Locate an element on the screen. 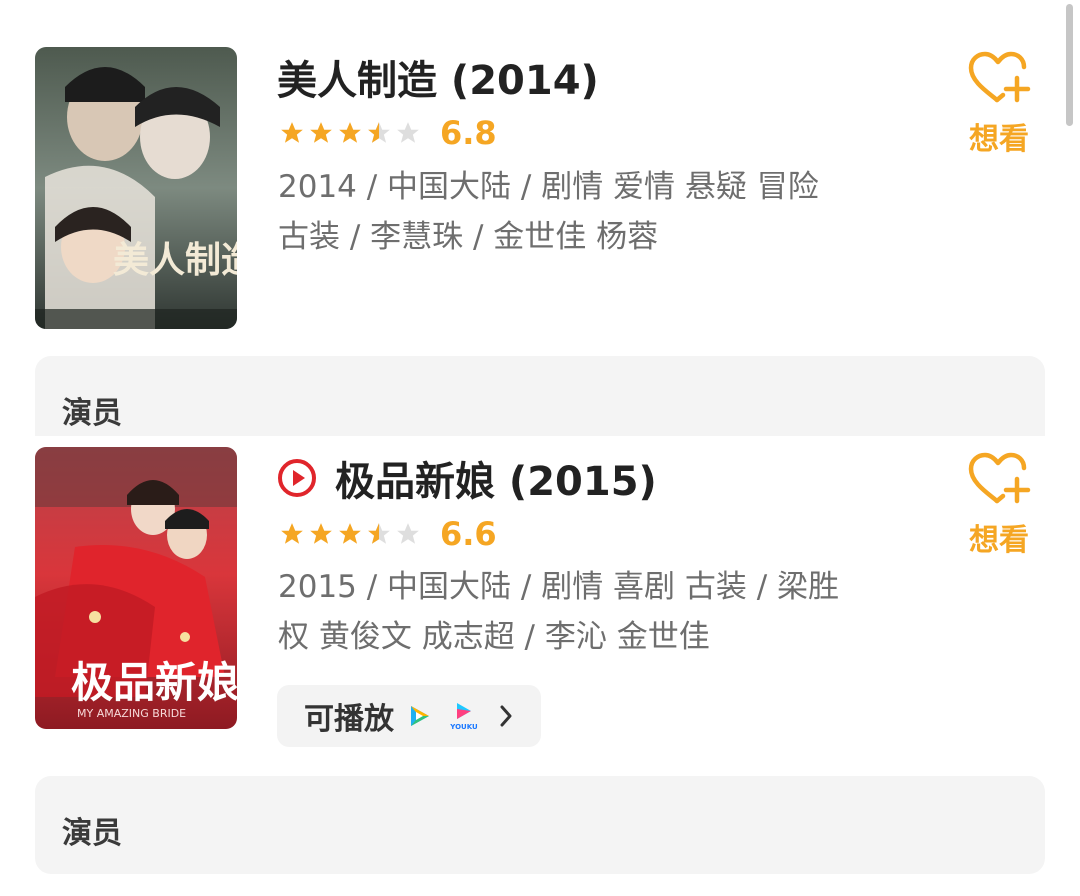 Image resolution: width=1080 pixels, height=896 pixels. youku-icon: YOUKU is located at coordinates (463, 717).